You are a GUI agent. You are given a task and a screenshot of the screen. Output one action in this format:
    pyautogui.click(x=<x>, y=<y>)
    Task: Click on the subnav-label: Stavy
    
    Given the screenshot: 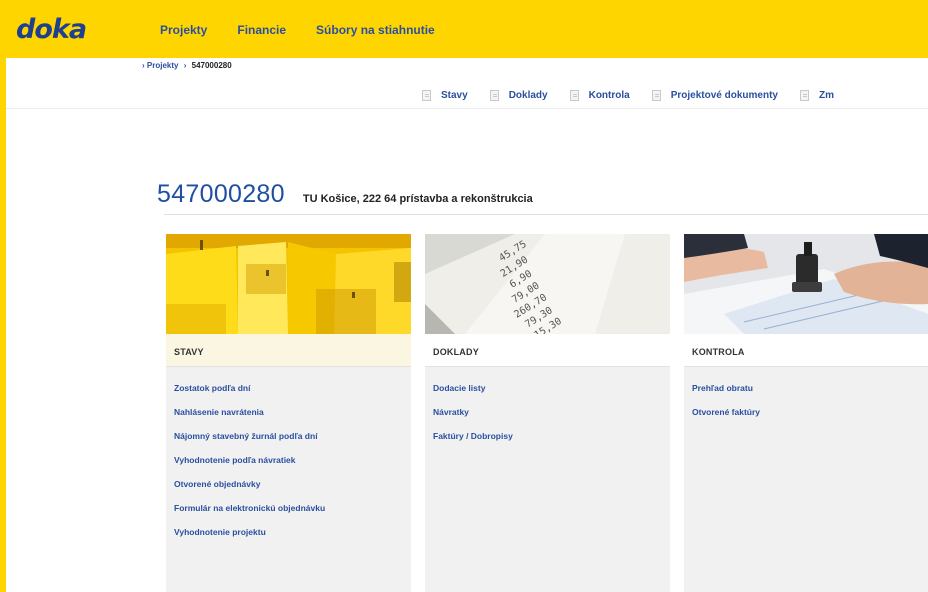 What is the action you would take?
    pyautogui.click(x=454, y=95)
    